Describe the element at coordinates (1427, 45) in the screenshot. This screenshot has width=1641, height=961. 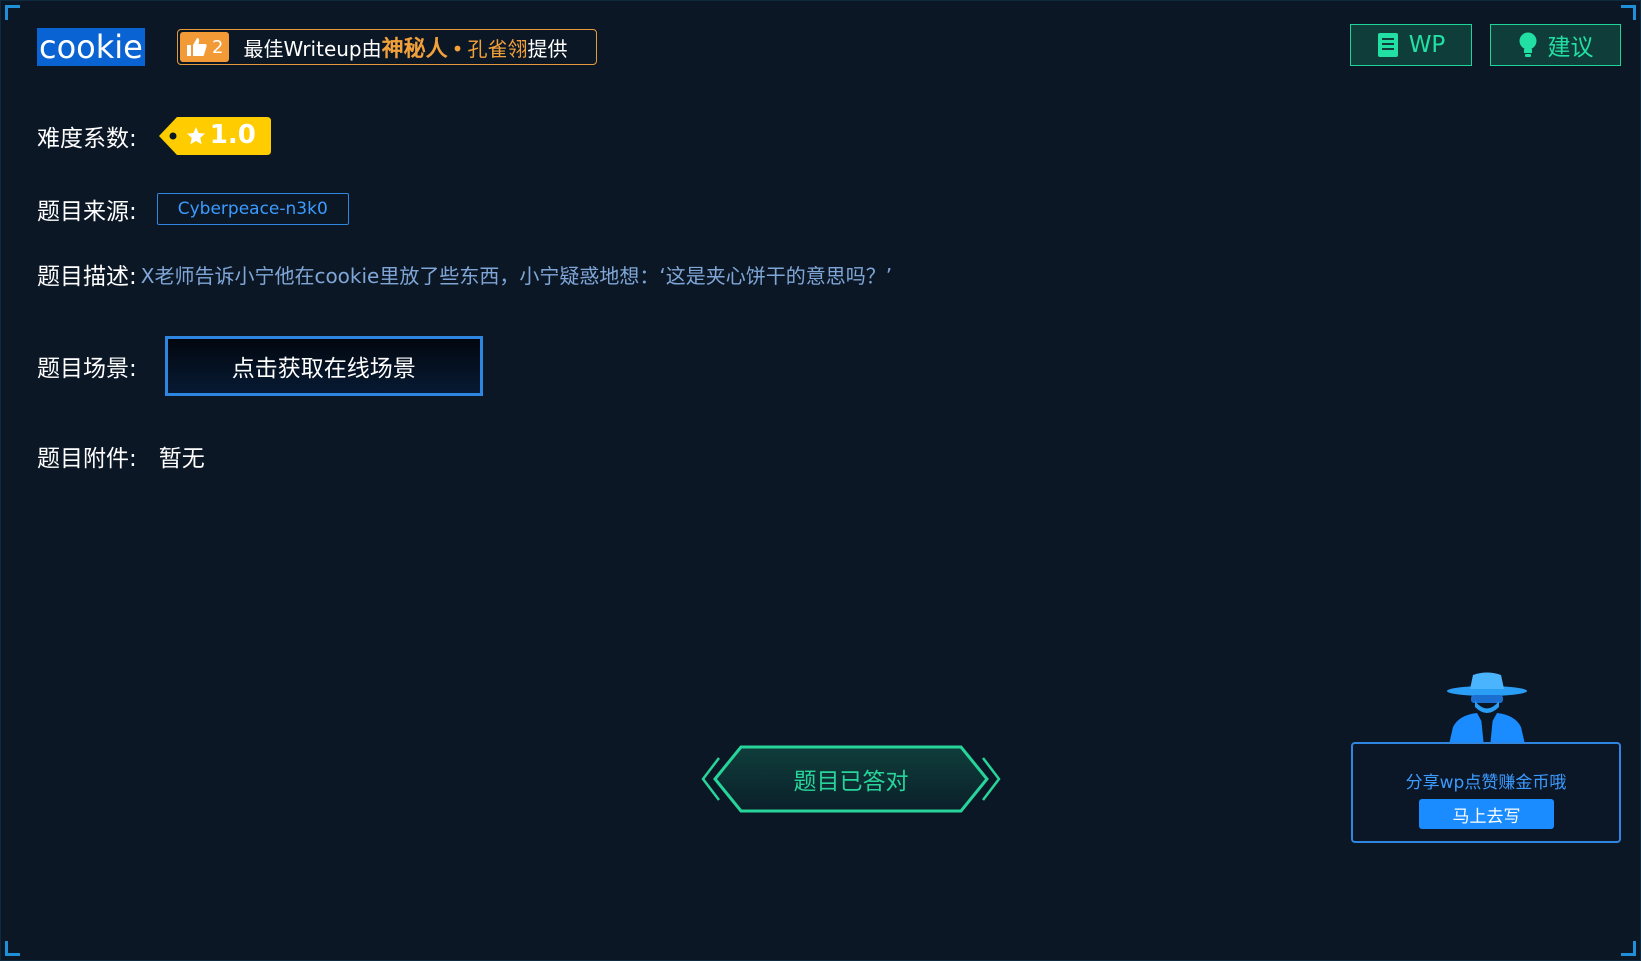
I see `wp-button-label: WP` at that location.